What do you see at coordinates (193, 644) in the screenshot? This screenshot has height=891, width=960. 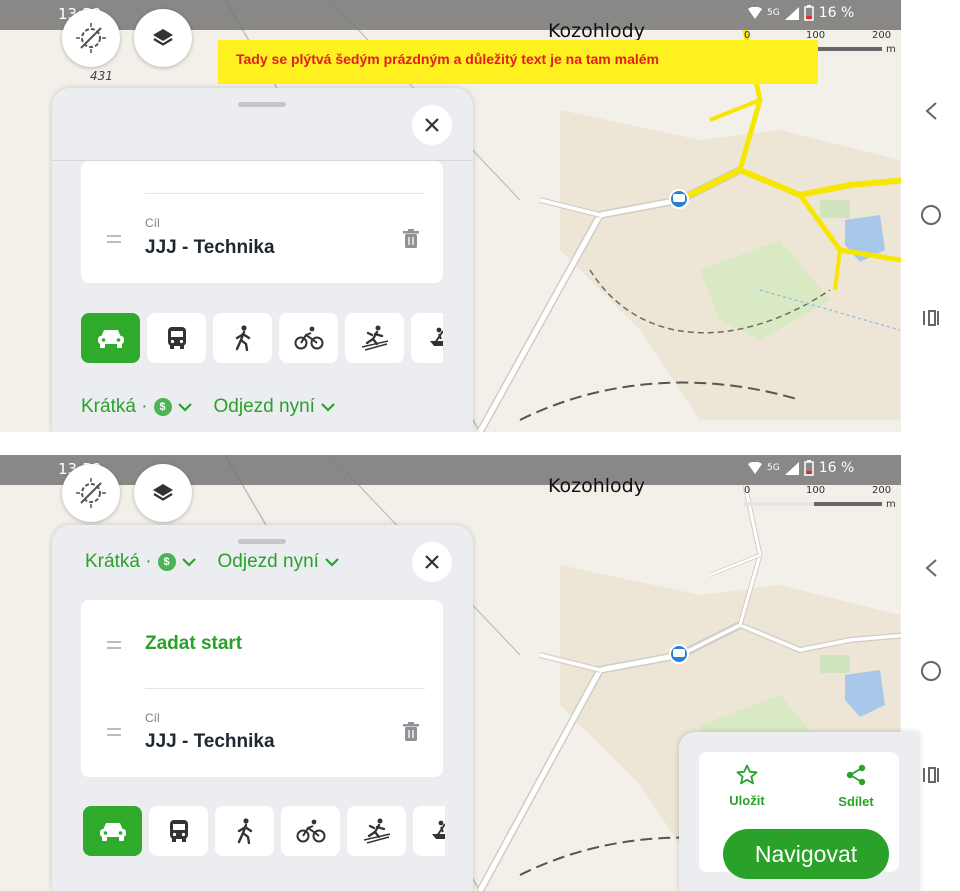 I see `start-input: Zadat start` at bounding box center [193, 644].